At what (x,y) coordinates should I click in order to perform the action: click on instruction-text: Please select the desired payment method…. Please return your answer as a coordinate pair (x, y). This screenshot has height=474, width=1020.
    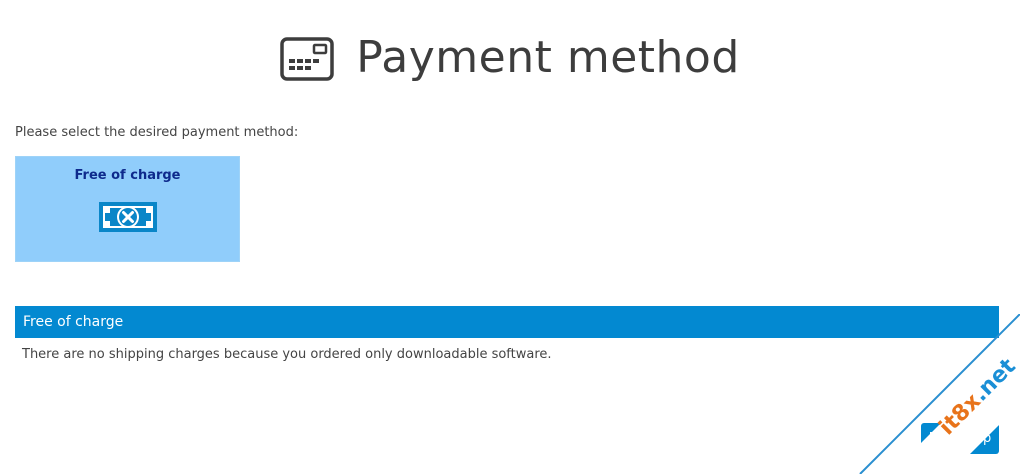
    Looking at the image, I should click on (157, 132).